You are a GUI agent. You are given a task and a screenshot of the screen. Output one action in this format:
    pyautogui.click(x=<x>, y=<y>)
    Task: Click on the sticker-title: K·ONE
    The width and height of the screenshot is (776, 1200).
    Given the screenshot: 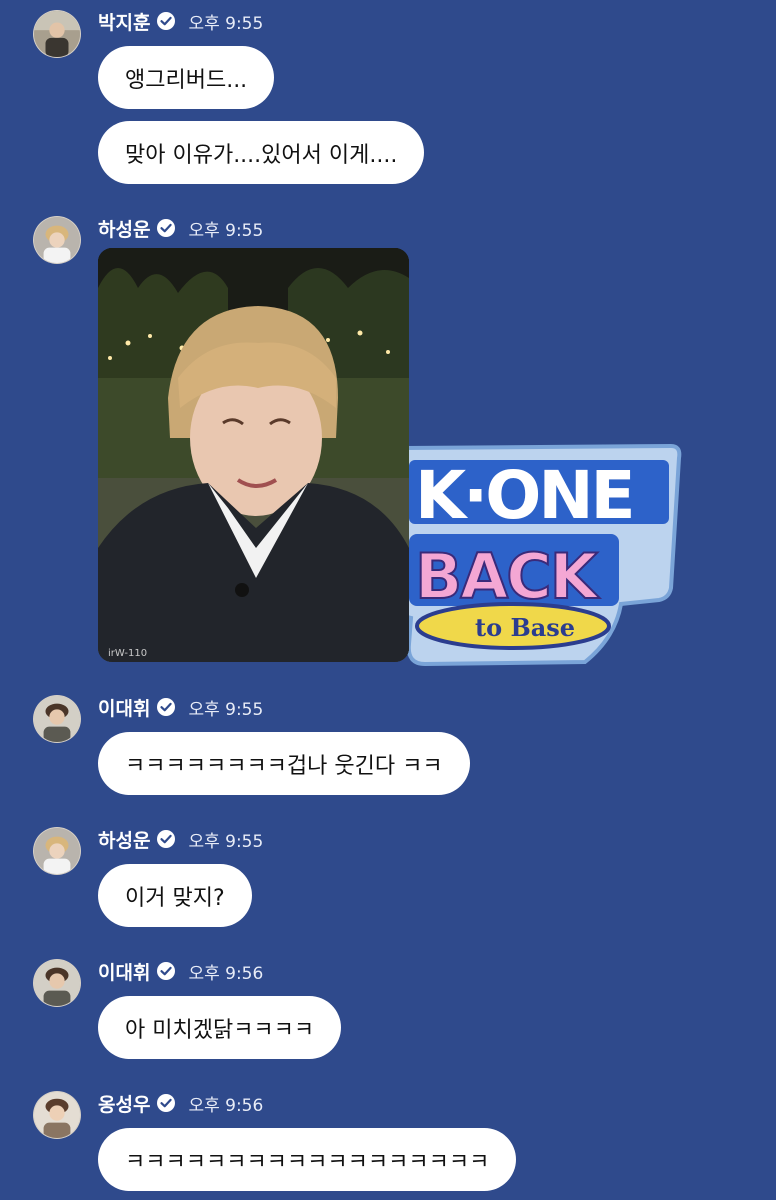 What is the action you would take?
    pyautogui.click(x=524, y=495)
    